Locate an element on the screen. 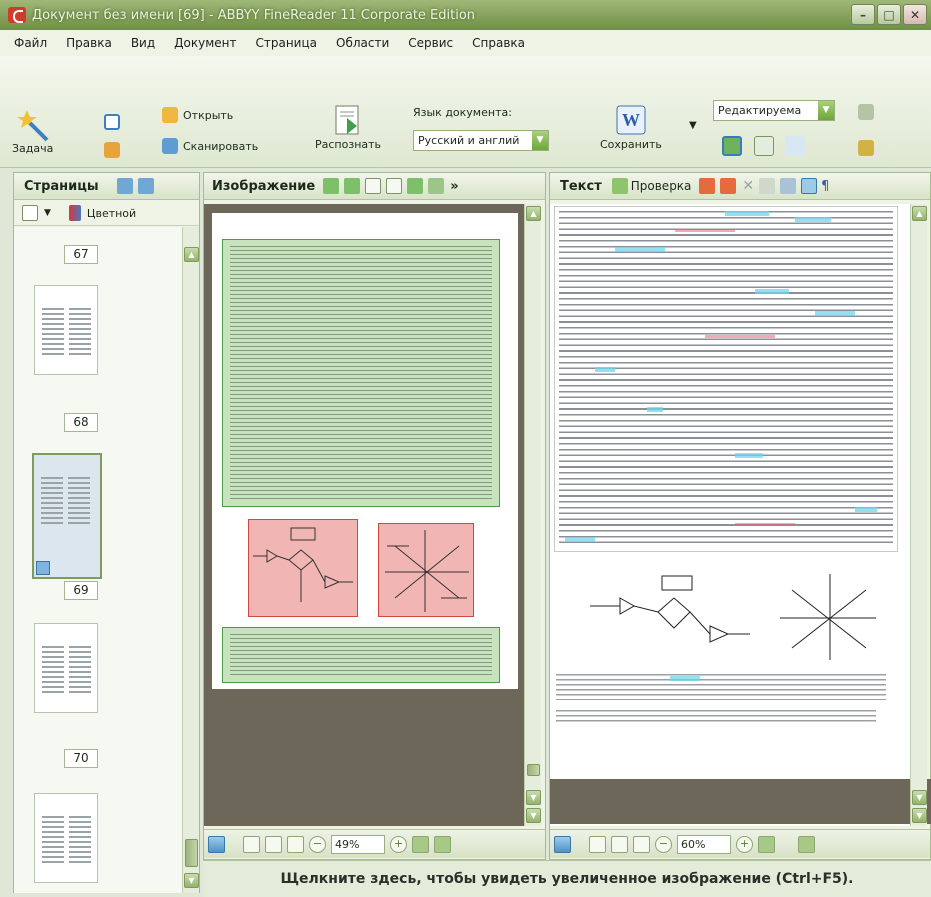 This screenshot has height=897, width=931. text-area-zone is located at coordinates (361, 373).